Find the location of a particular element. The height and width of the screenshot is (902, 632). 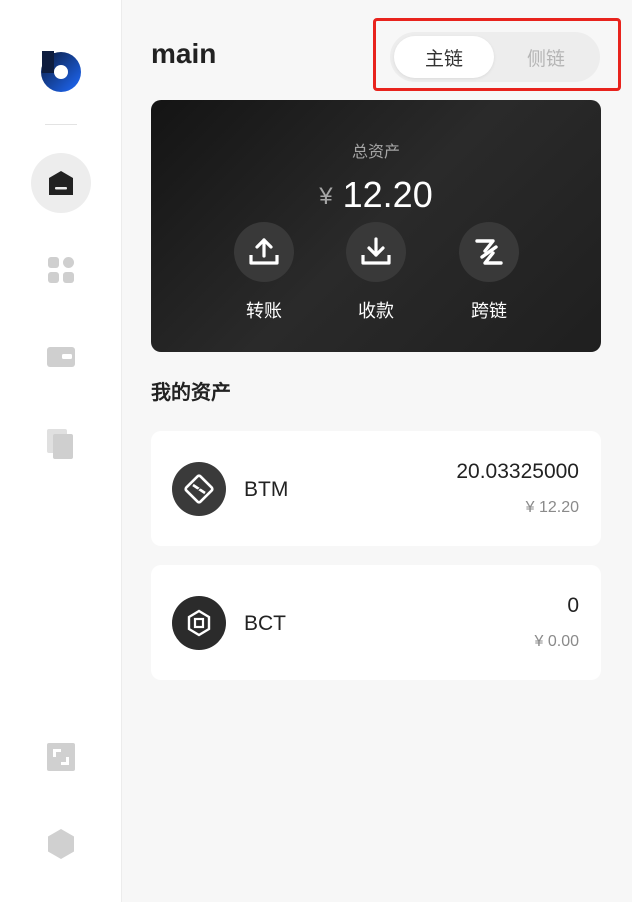

apps-icon is located at coordinates (61, 270).